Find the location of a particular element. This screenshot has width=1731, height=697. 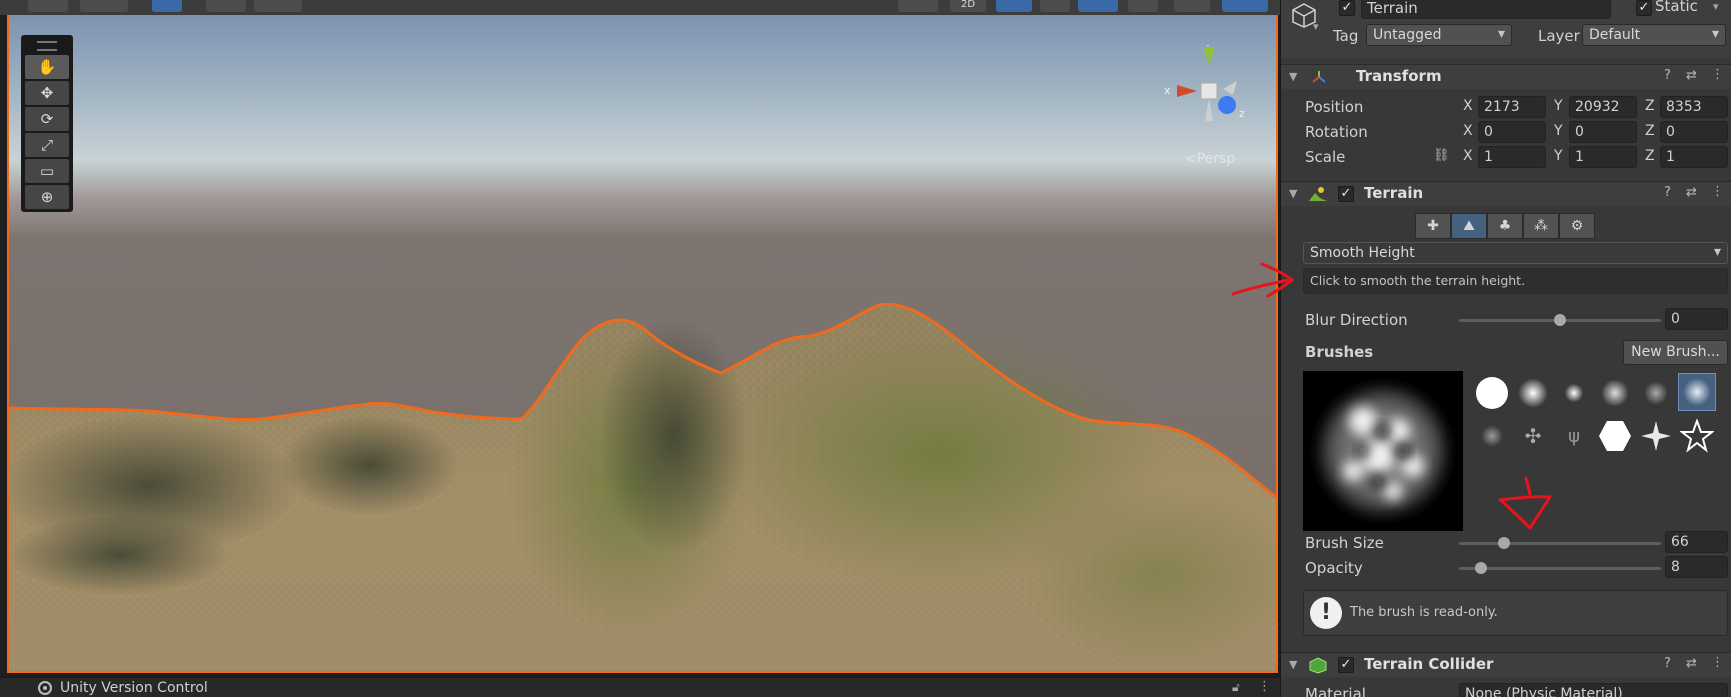

terrain-enabled-checkbox: ✓ is located at coordinates (1346, 194).